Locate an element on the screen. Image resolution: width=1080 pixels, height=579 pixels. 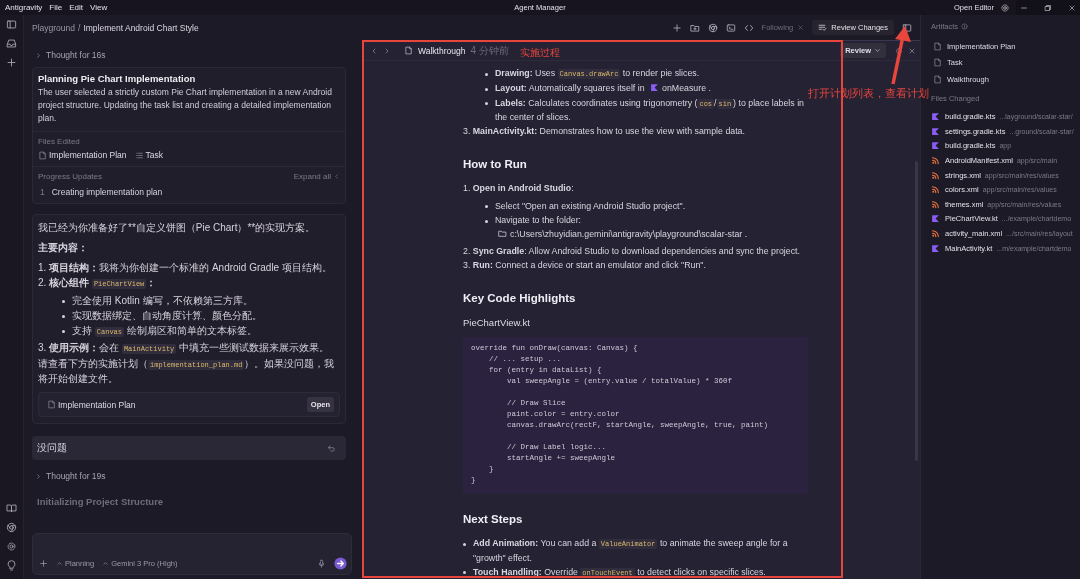
thought-toggle: Thought for 19s is located at coordinates (69, 476).